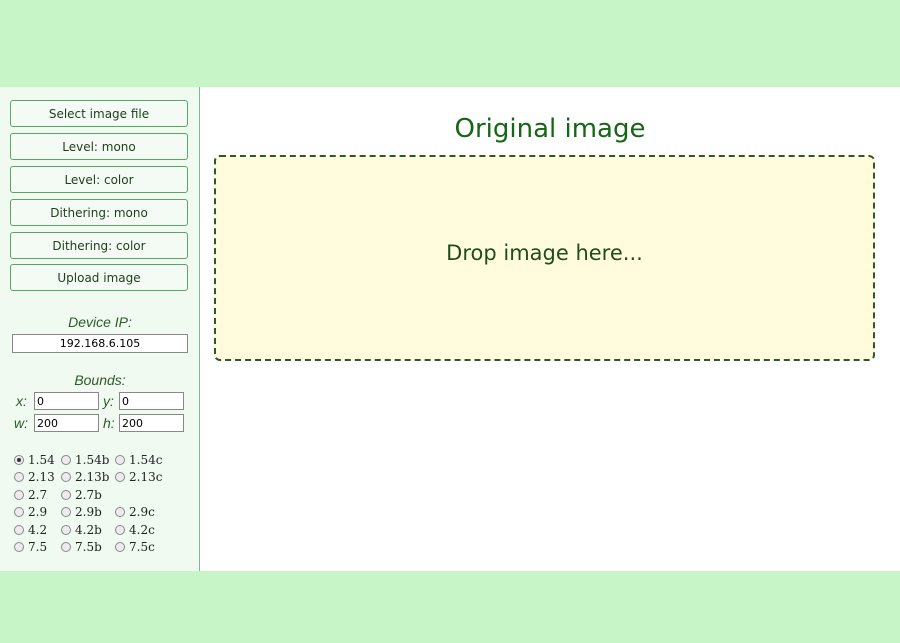 This screenshot has height=643, width=900. Describe the element at coordinates (41, 460) in the screenshot. I see `size-option-label: 1.54` at that location.